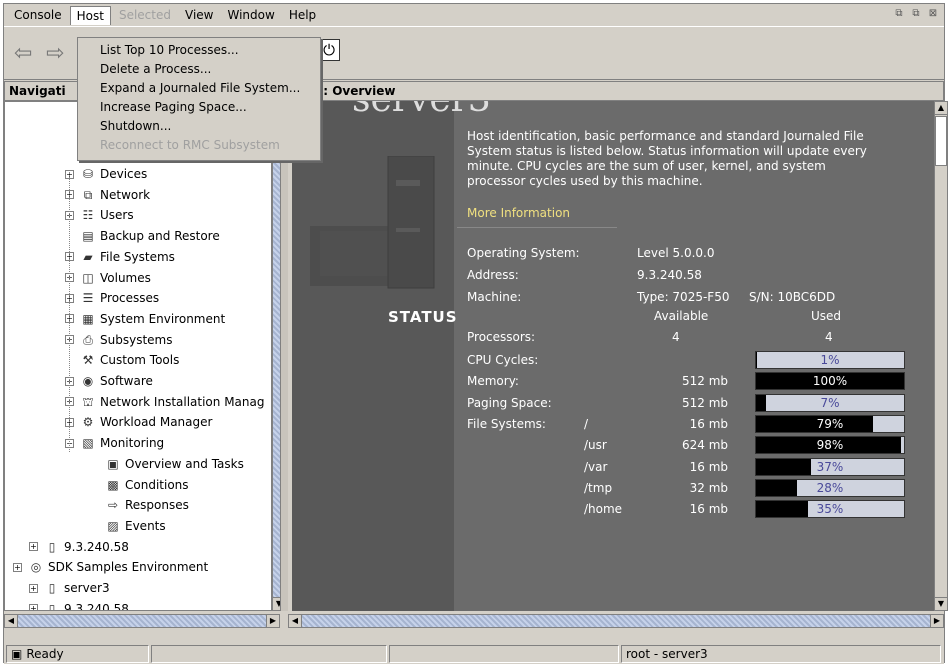  I want to click on tree-item-label: Overview and Tasks, so click(184, 463).